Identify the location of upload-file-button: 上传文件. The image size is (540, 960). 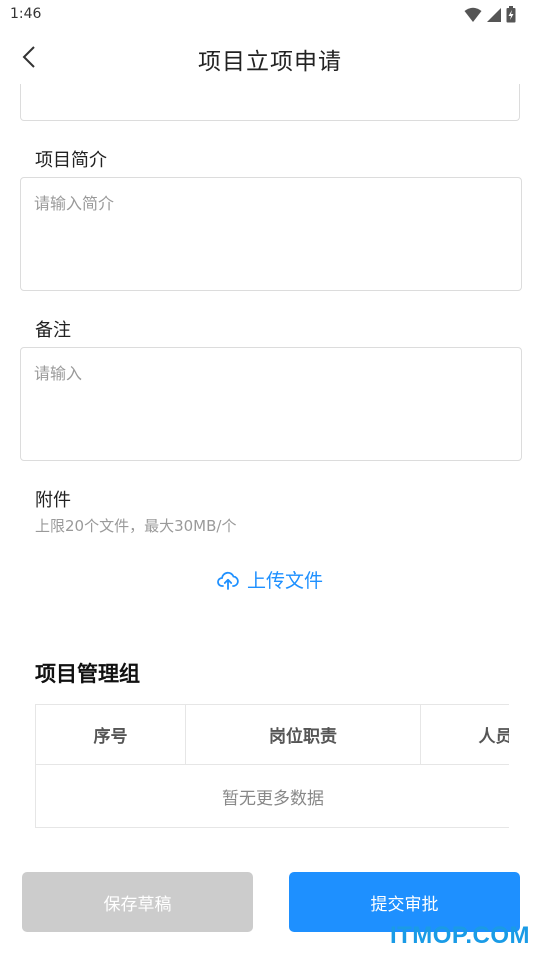
(270, 579).